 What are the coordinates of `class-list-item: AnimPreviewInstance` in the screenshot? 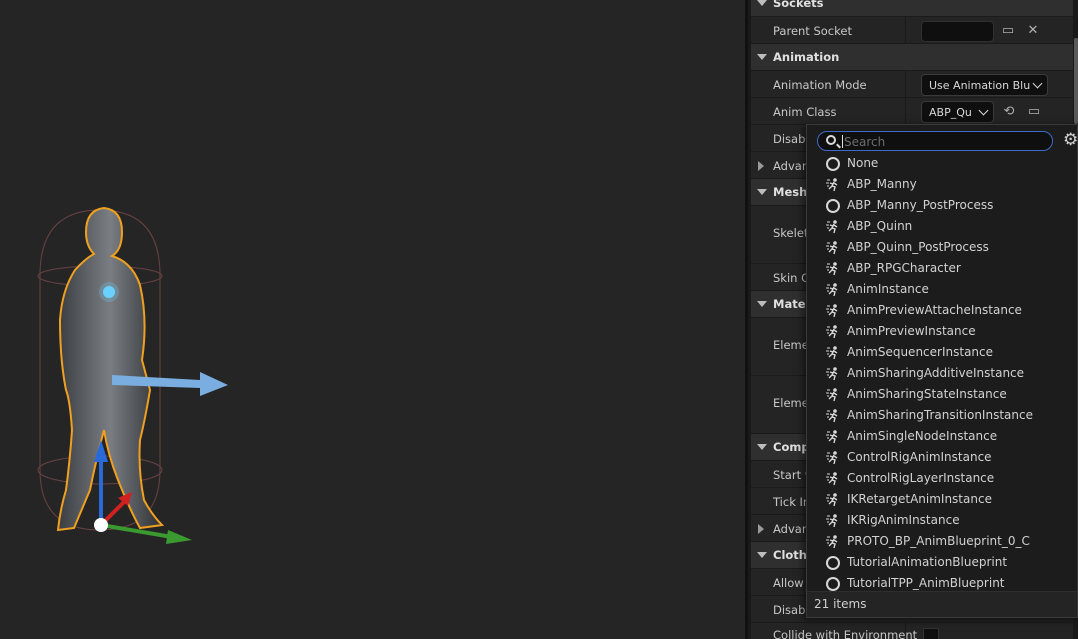 It's located at (942, 331).